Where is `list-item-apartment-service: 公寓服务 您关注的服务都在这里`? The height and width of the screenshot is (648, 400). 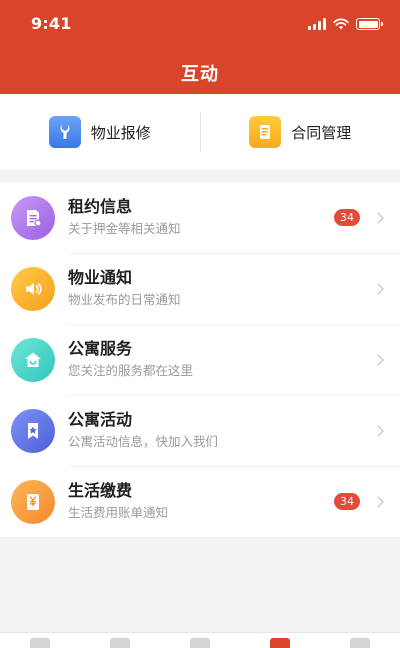
list-item-apartment-service: 公寓服务 您关注的服务都在这里 is located at coordinates (200, 359).